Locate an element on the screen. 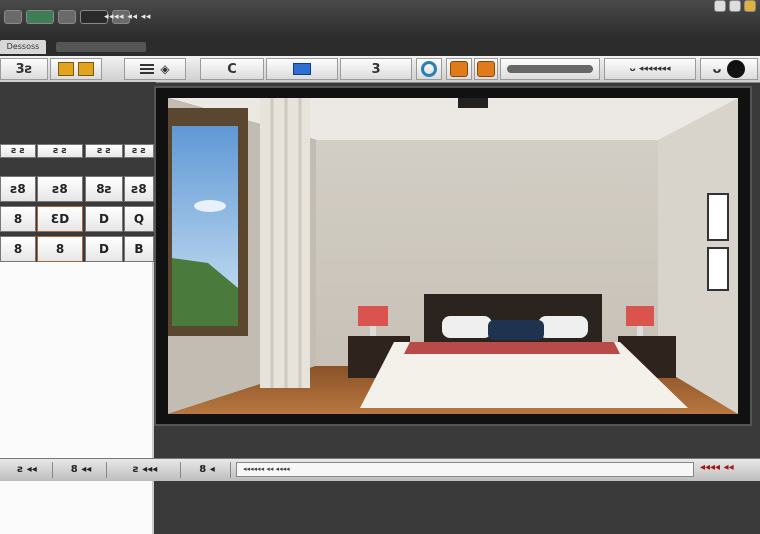 This screenshot has width=760, height=534. status-item-4: 8 ◂ is located at coordinates (207, 470).